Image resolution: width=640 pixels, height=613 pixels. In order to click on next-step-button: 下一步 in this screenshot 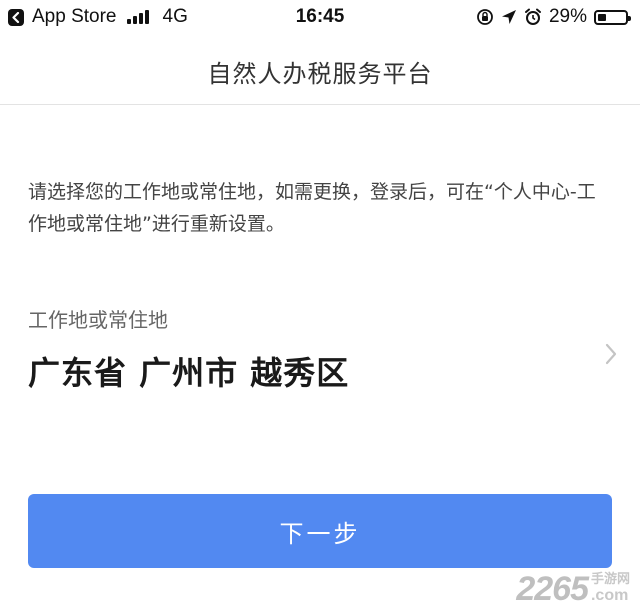, I will do `click(320, 531)`.